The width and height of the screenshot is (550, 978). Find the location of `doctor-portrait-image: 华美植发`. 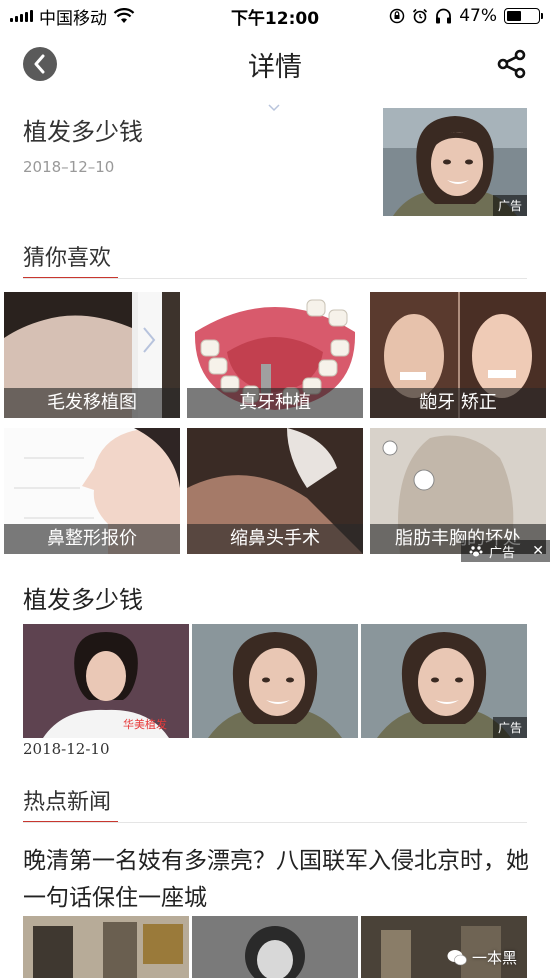

doctor-portrait-image: 华美植发 is located at coordinates (106, 681).